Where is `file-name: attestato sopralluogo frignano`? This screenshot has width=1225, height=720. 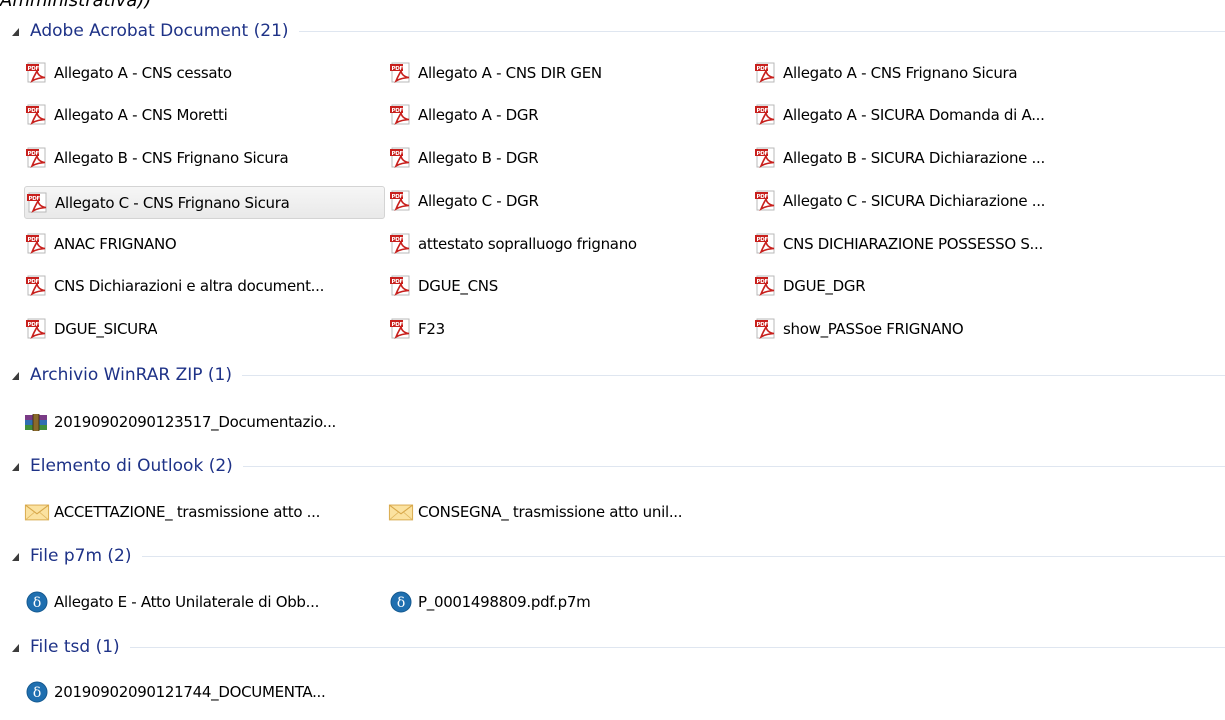
file-name: attestato sopralluogo frignano is located at coordinates (527, 244).